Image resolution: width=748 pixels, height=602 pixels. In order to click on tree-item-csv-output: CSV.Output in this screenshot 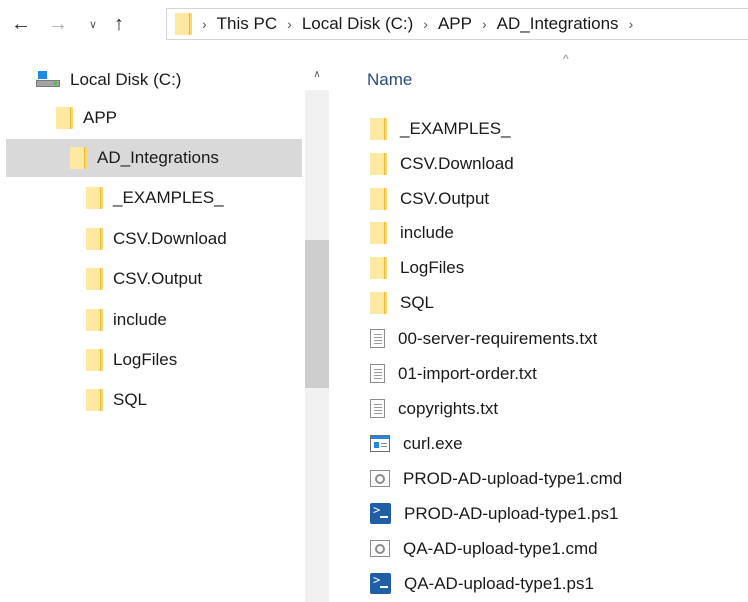, I will do `click(154, 279)`.